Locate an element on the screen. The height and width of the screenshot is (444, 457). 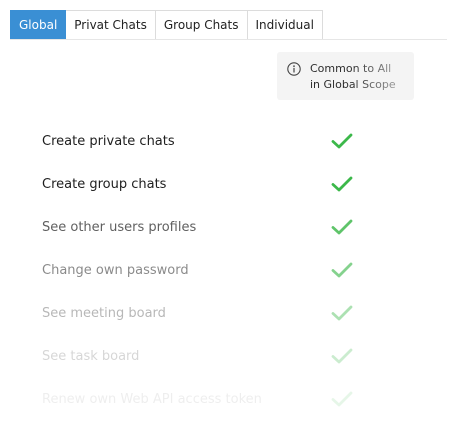
permission-row: Change own password is located at coordinates (228, 272).